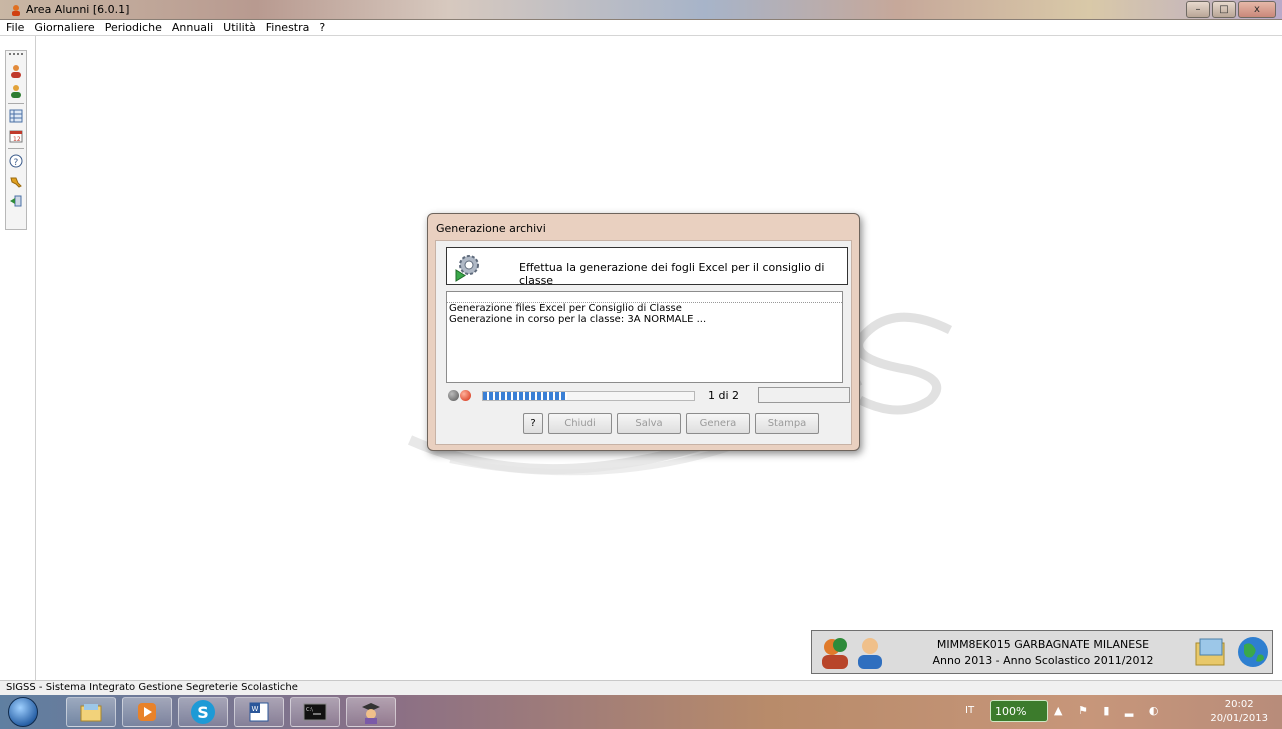 The height and width of the screenshot is (729, 1282). Describe the element at coordinates (16, 71) in the screenshot. I see `user-icon` at that location.